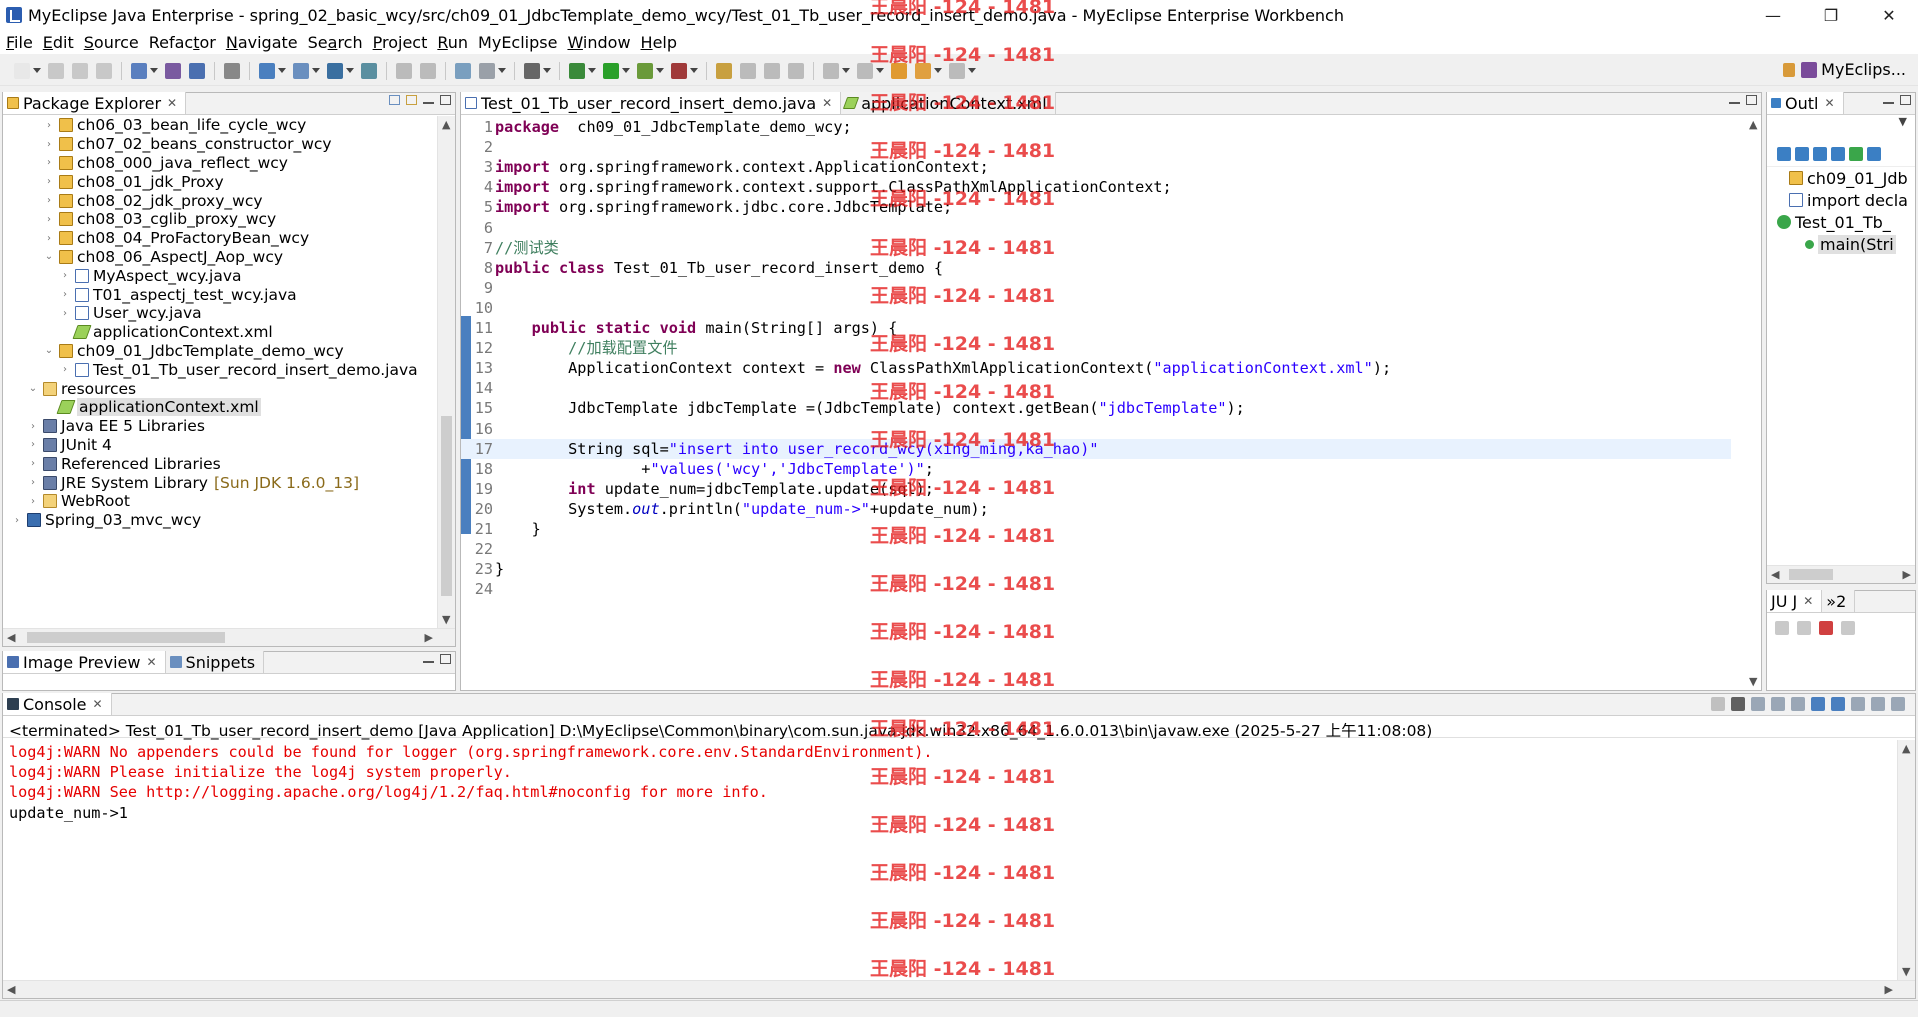 The image size is (1918, 1017). What do you see at coordinates (232, 70) in the screenshot?
I see `open-type-icon` at bounding box center [232, 70].